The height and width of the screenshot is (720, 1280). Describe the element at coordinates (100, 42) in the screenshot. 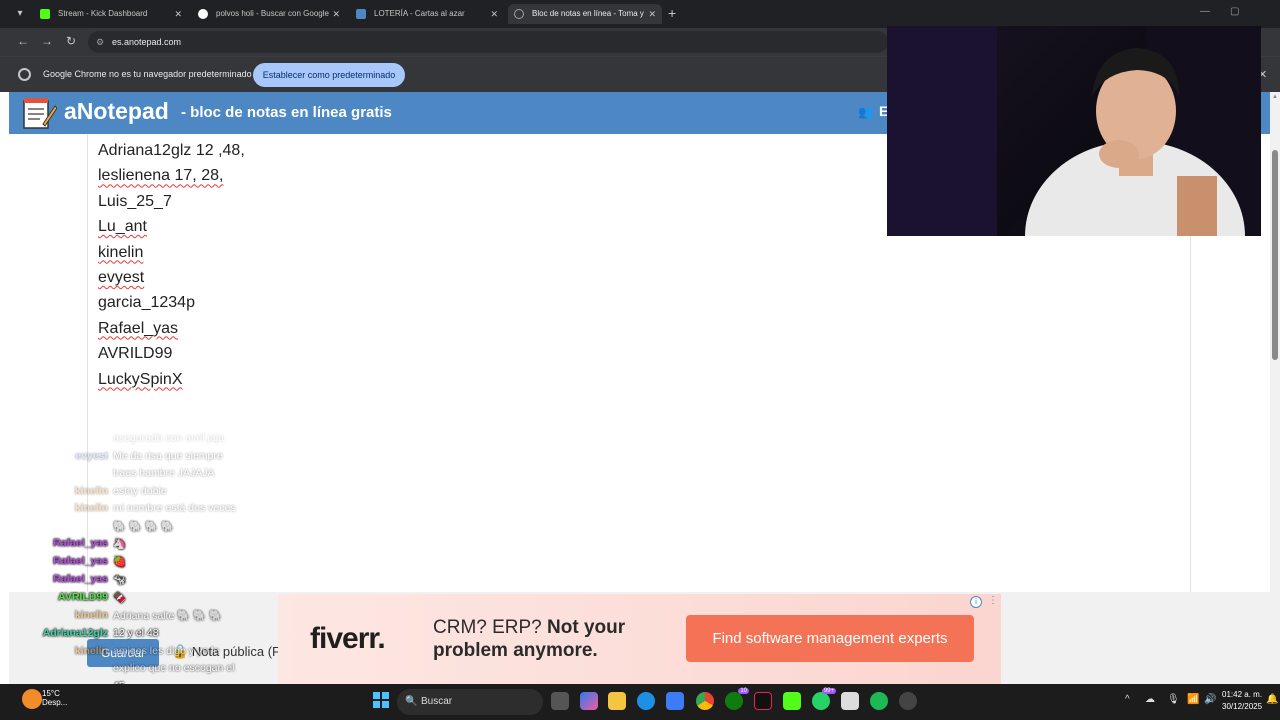

I see `site-info-icon: ⚙` at that location.